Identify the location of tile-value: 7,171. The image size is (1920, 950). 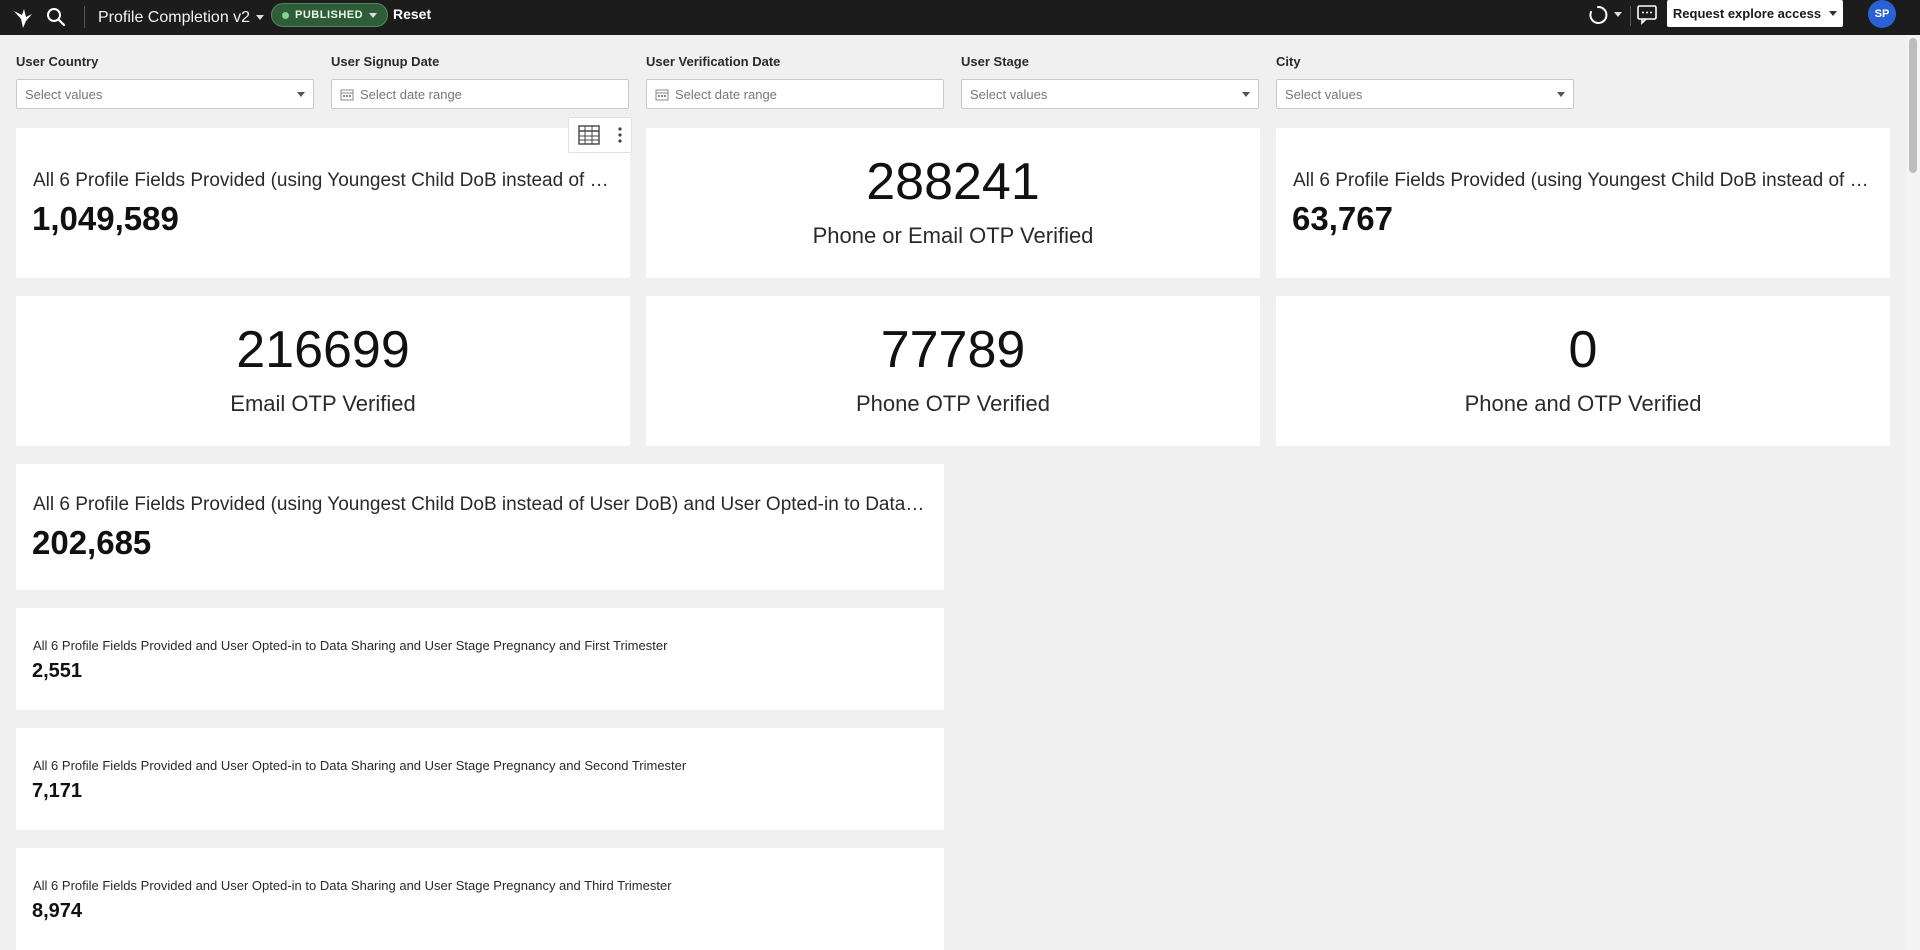
(57, 791).